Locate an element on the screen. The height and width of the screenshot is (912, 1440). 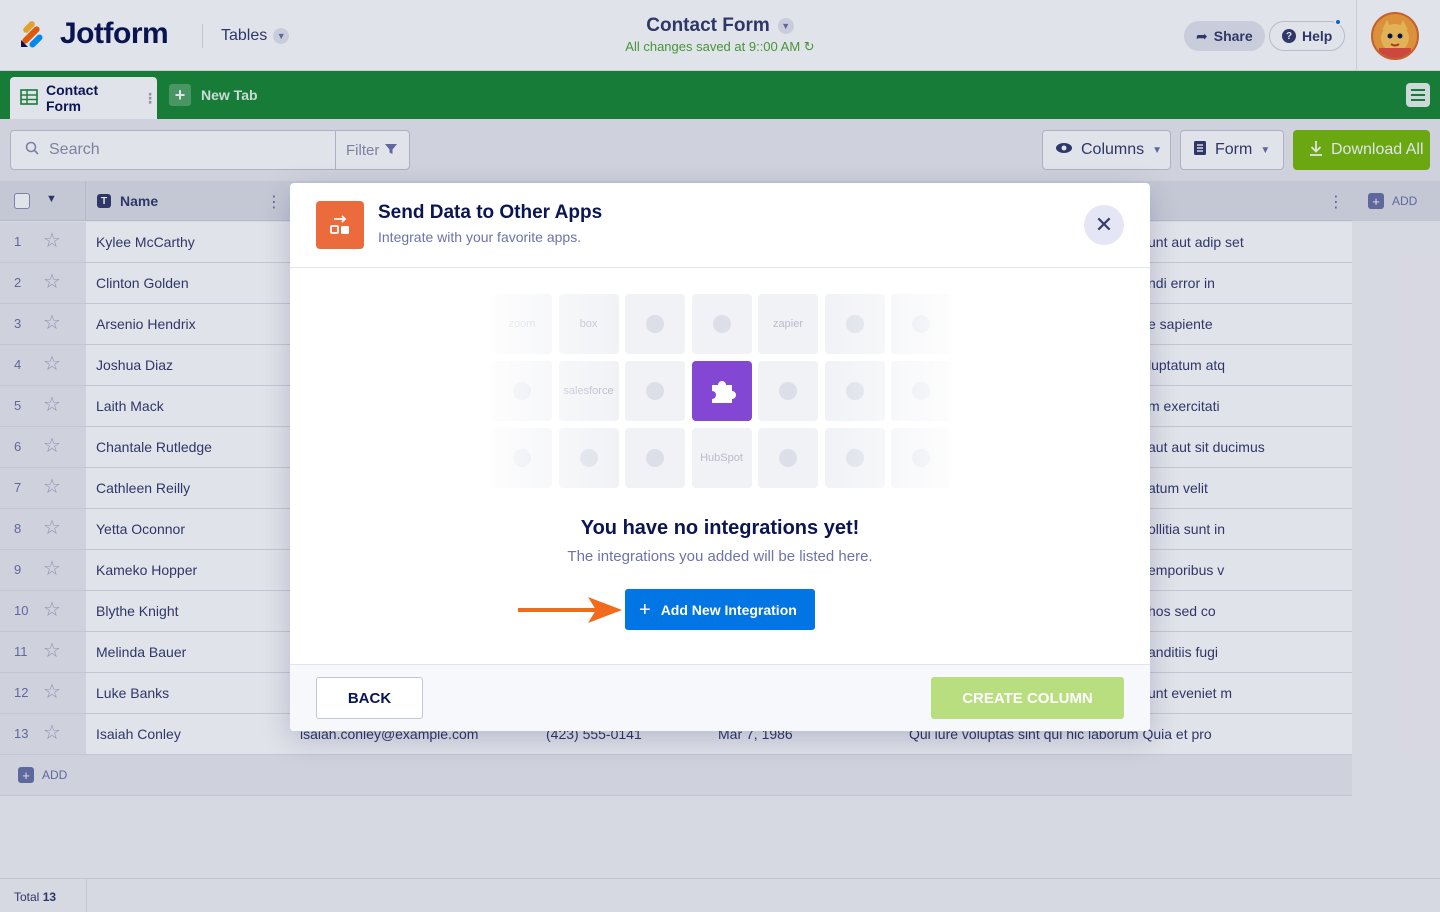
create-column-button: CREATE COLUMN is located at coordinates (1027, 698).